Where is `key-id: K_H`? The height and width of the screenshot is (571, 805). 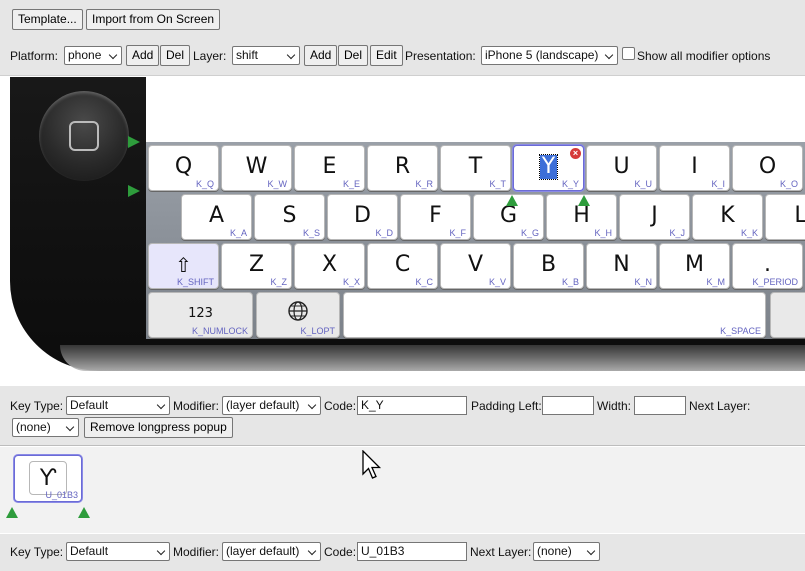
key-id: K_H is located at coordinates (603, 233).